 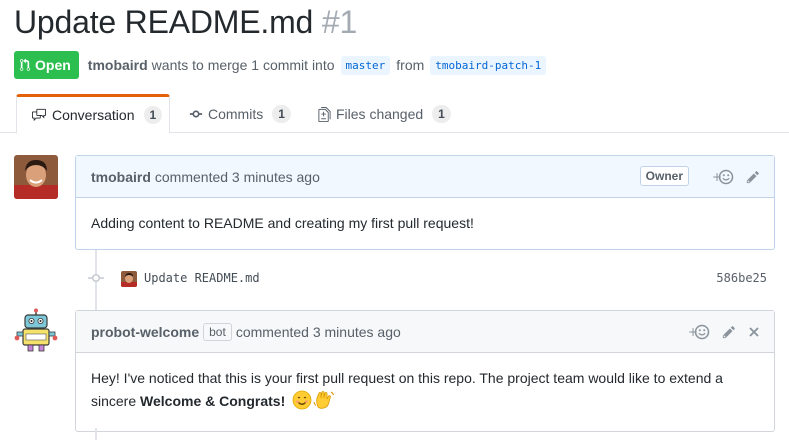 I want to click on state-label: Open, so click(x=53, y=65).